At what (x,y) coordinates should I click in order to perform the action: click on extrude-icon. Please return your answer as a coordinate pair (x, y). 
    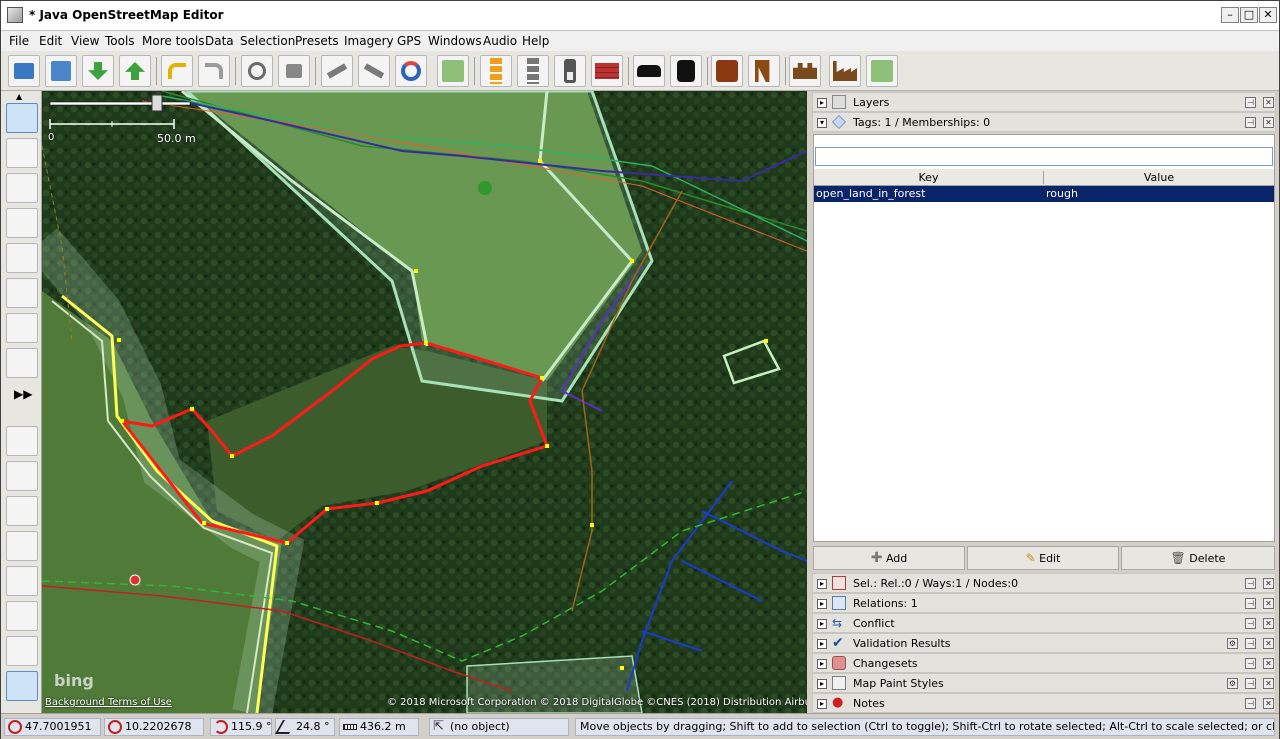
    Looking at the image, I should click on (22, 363).